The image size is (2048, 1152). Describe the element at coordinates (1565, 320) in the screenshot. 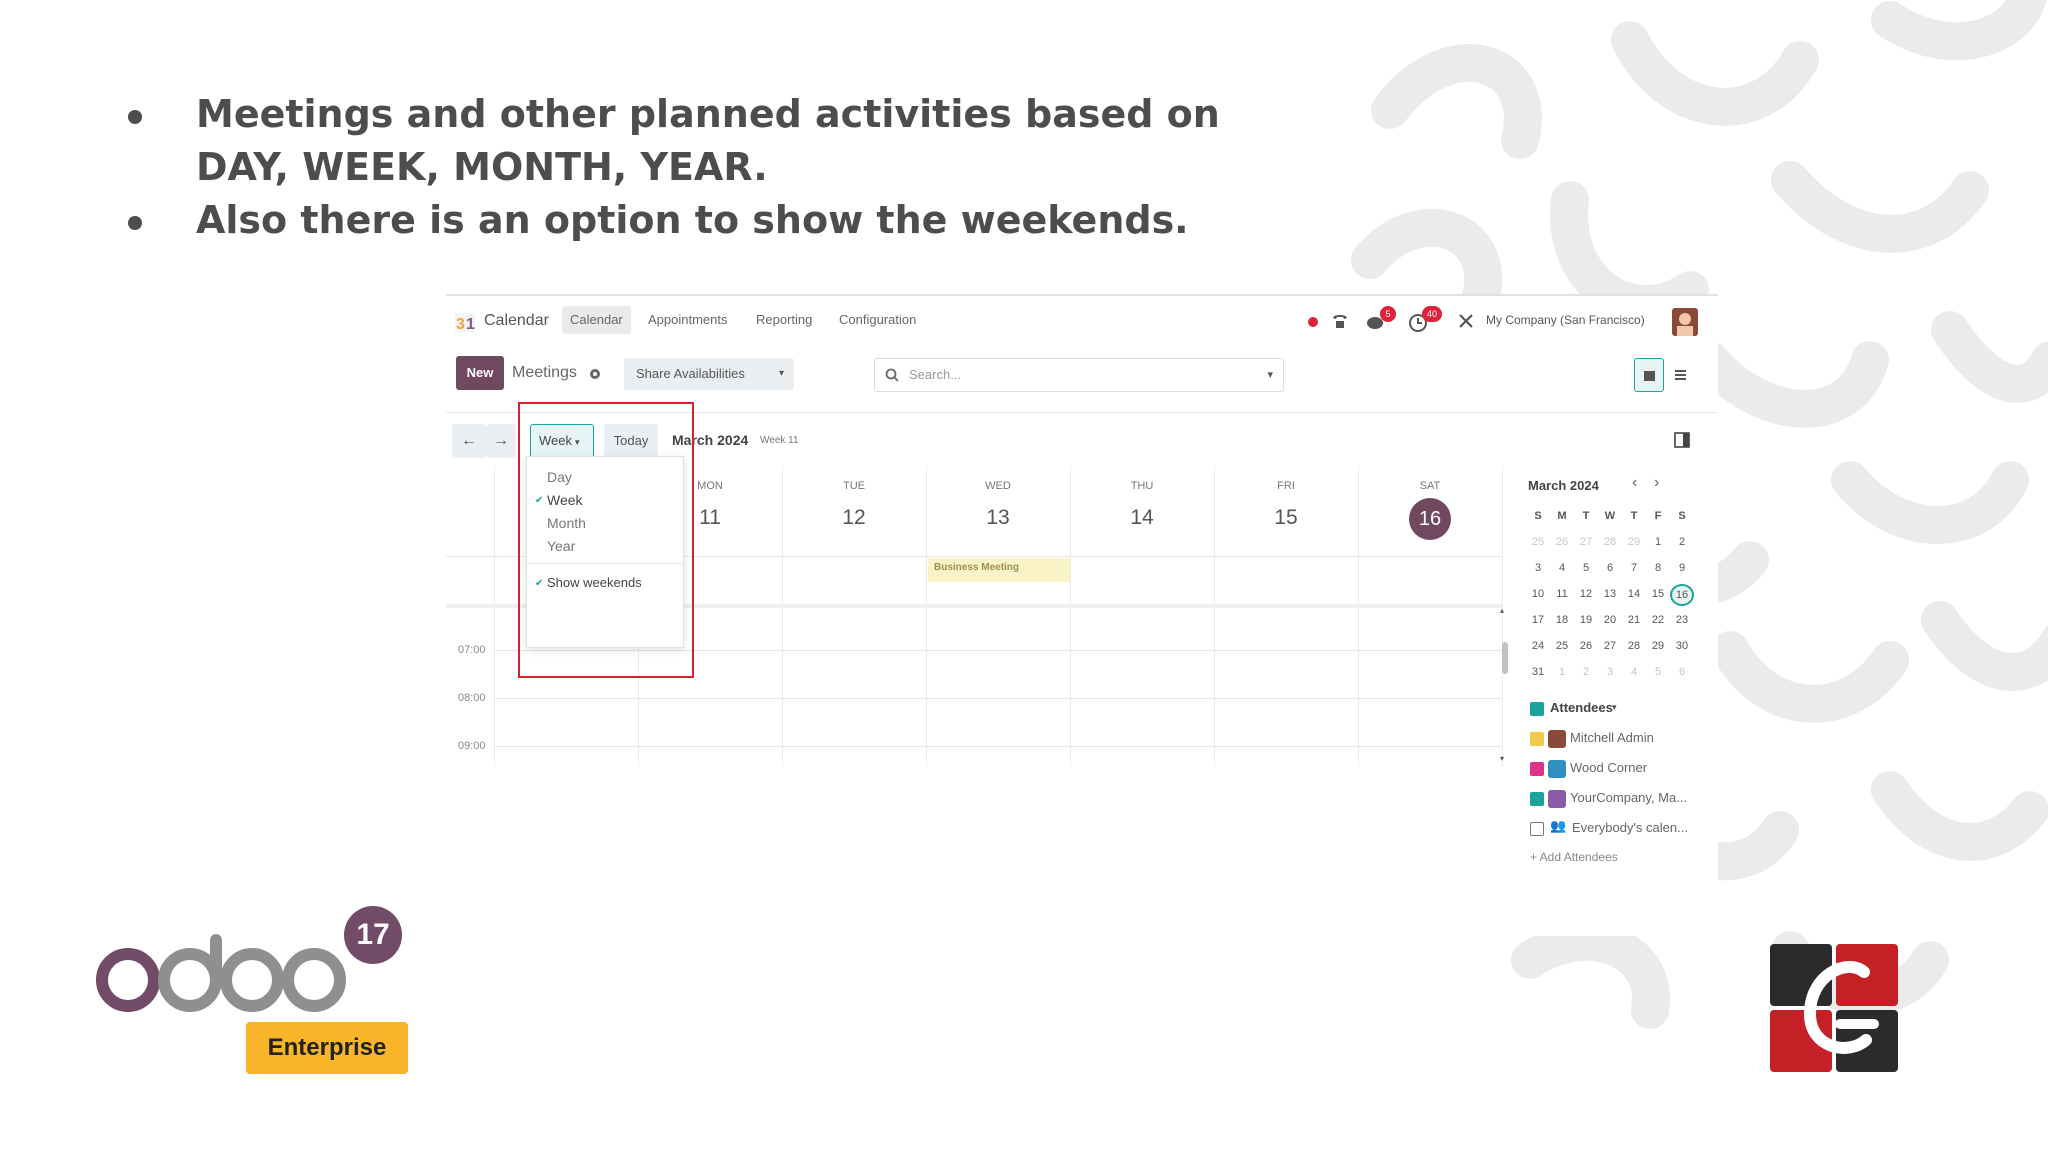

I see `company-switcher: My Company (San Francisco)` at that location.